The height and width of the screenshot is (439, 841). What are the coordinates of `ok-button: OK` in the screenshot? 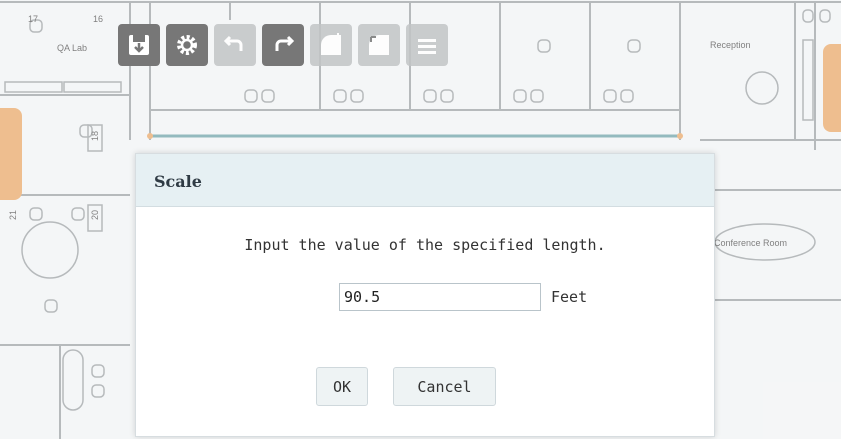 It's located at (342, 386).